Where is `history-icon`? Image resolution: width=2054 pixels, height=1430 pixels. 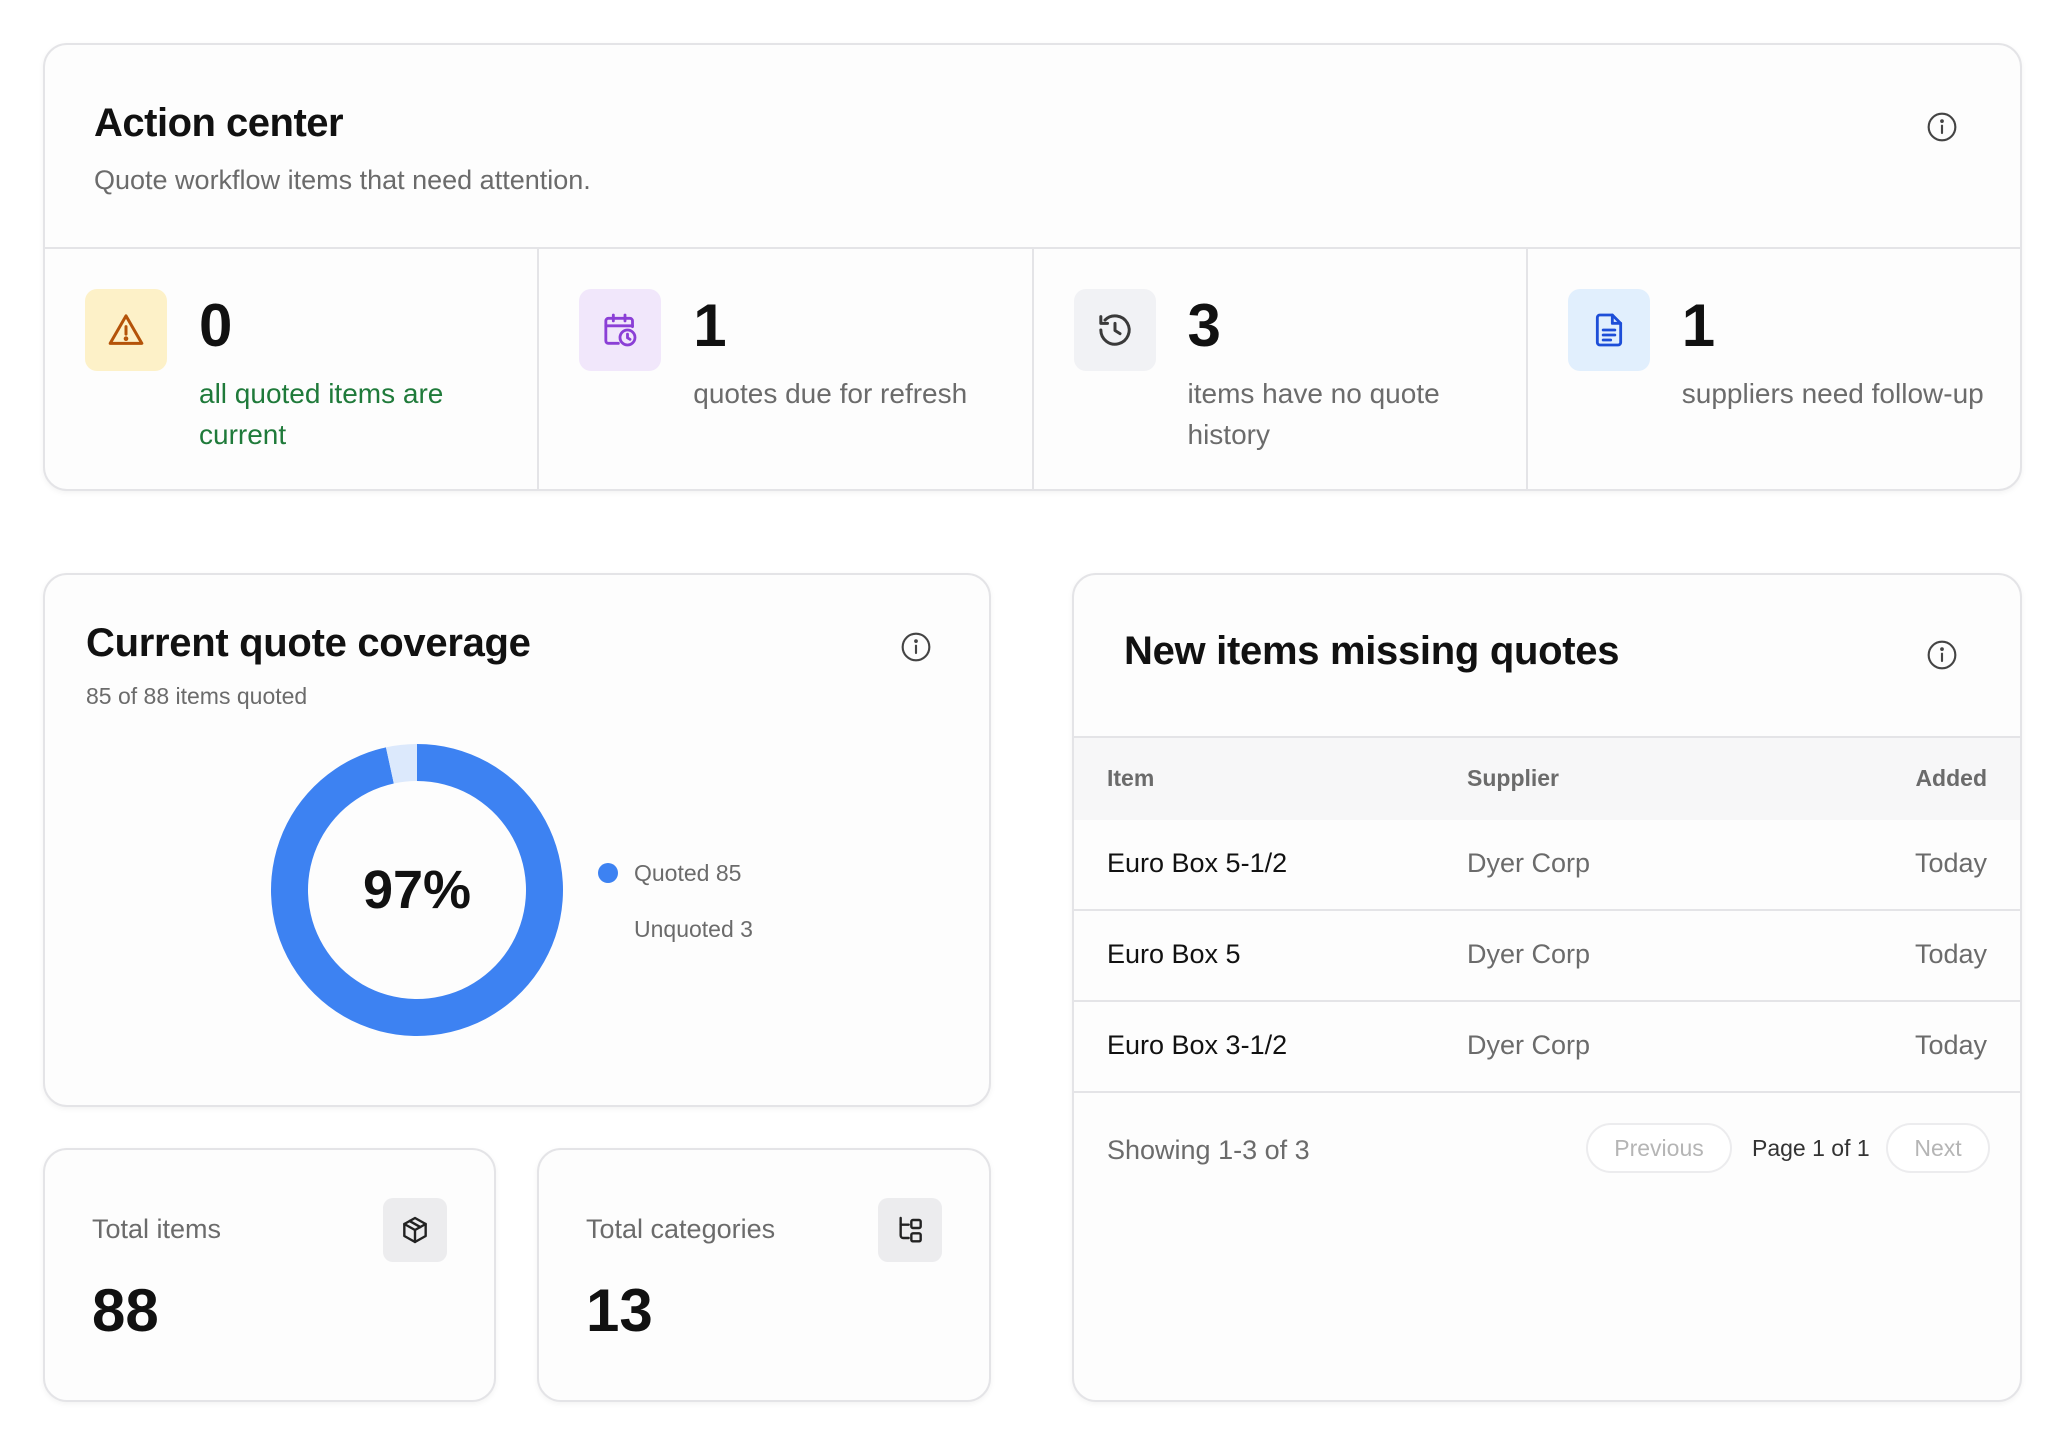
history-icon is located at coordinates (1114, 330).